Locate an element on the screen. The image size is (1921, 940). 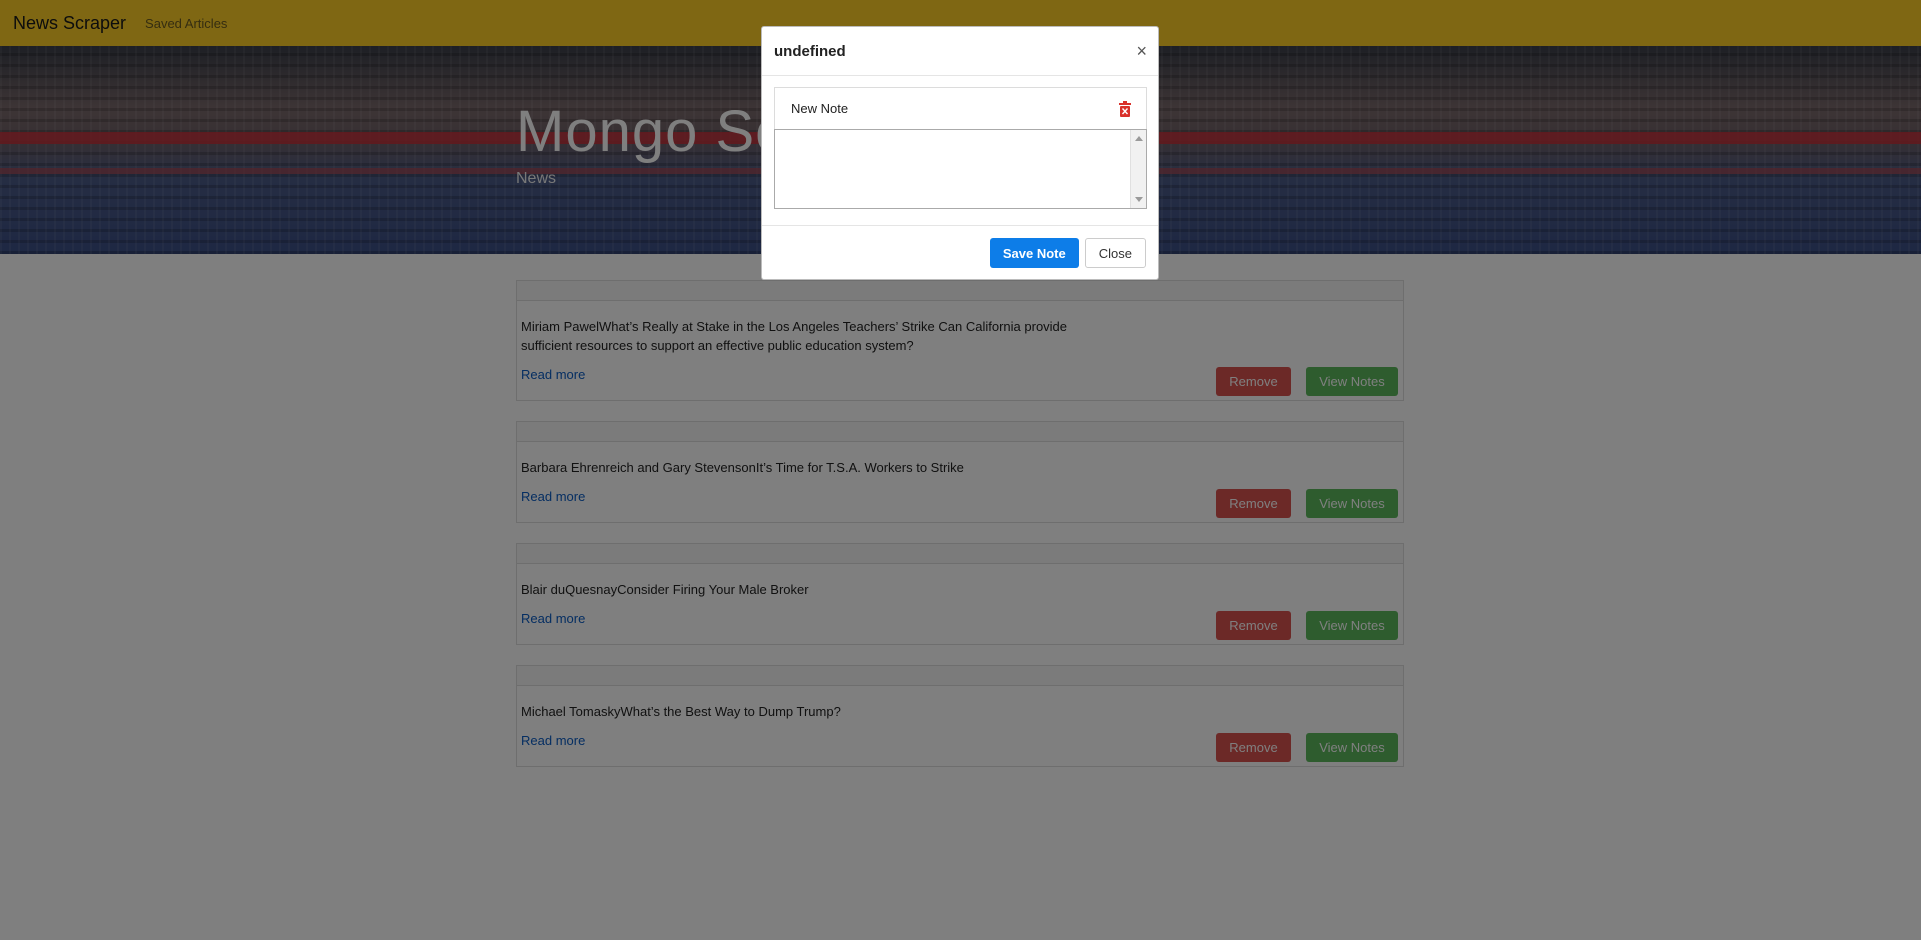
close-button: Close is located at coordinates (1115, 253).